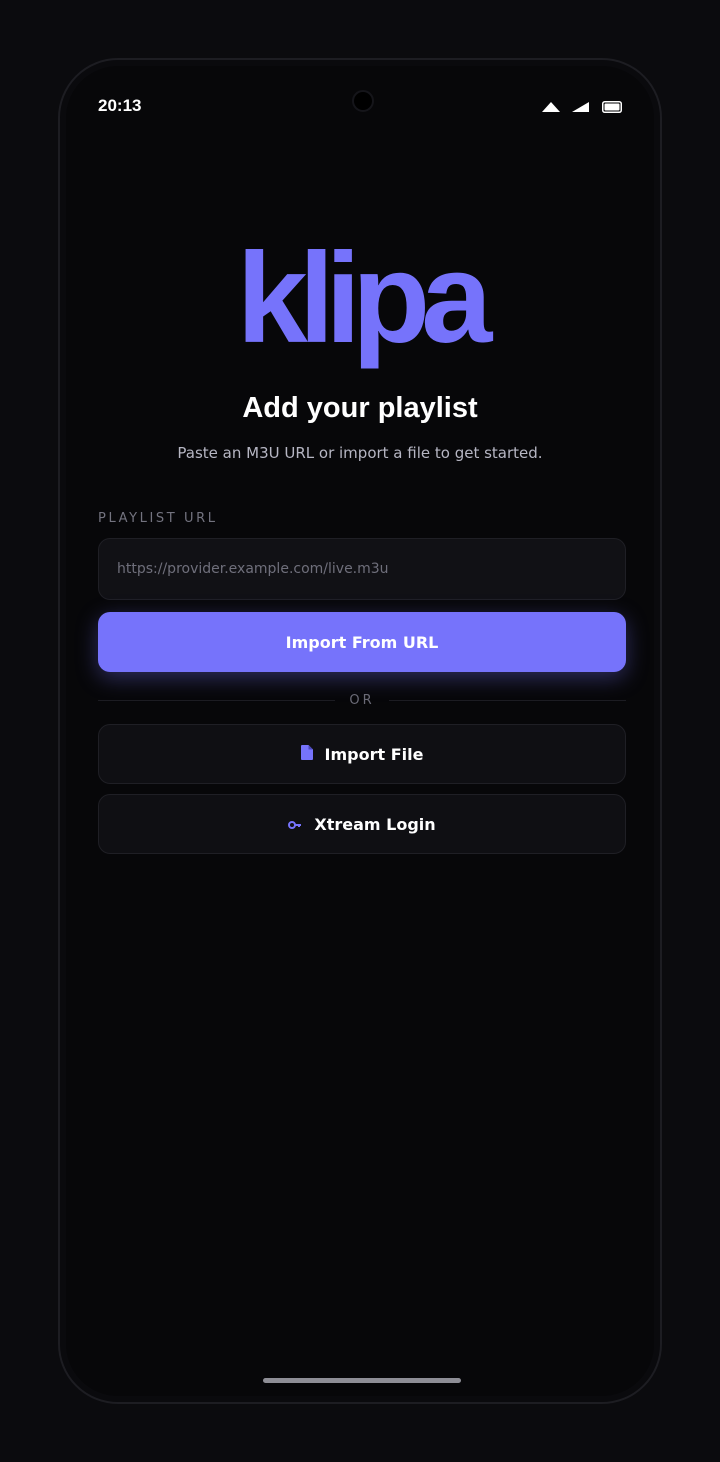  I want to click on playlist-url-label: PLAYLIST URL, so click(158, 518).